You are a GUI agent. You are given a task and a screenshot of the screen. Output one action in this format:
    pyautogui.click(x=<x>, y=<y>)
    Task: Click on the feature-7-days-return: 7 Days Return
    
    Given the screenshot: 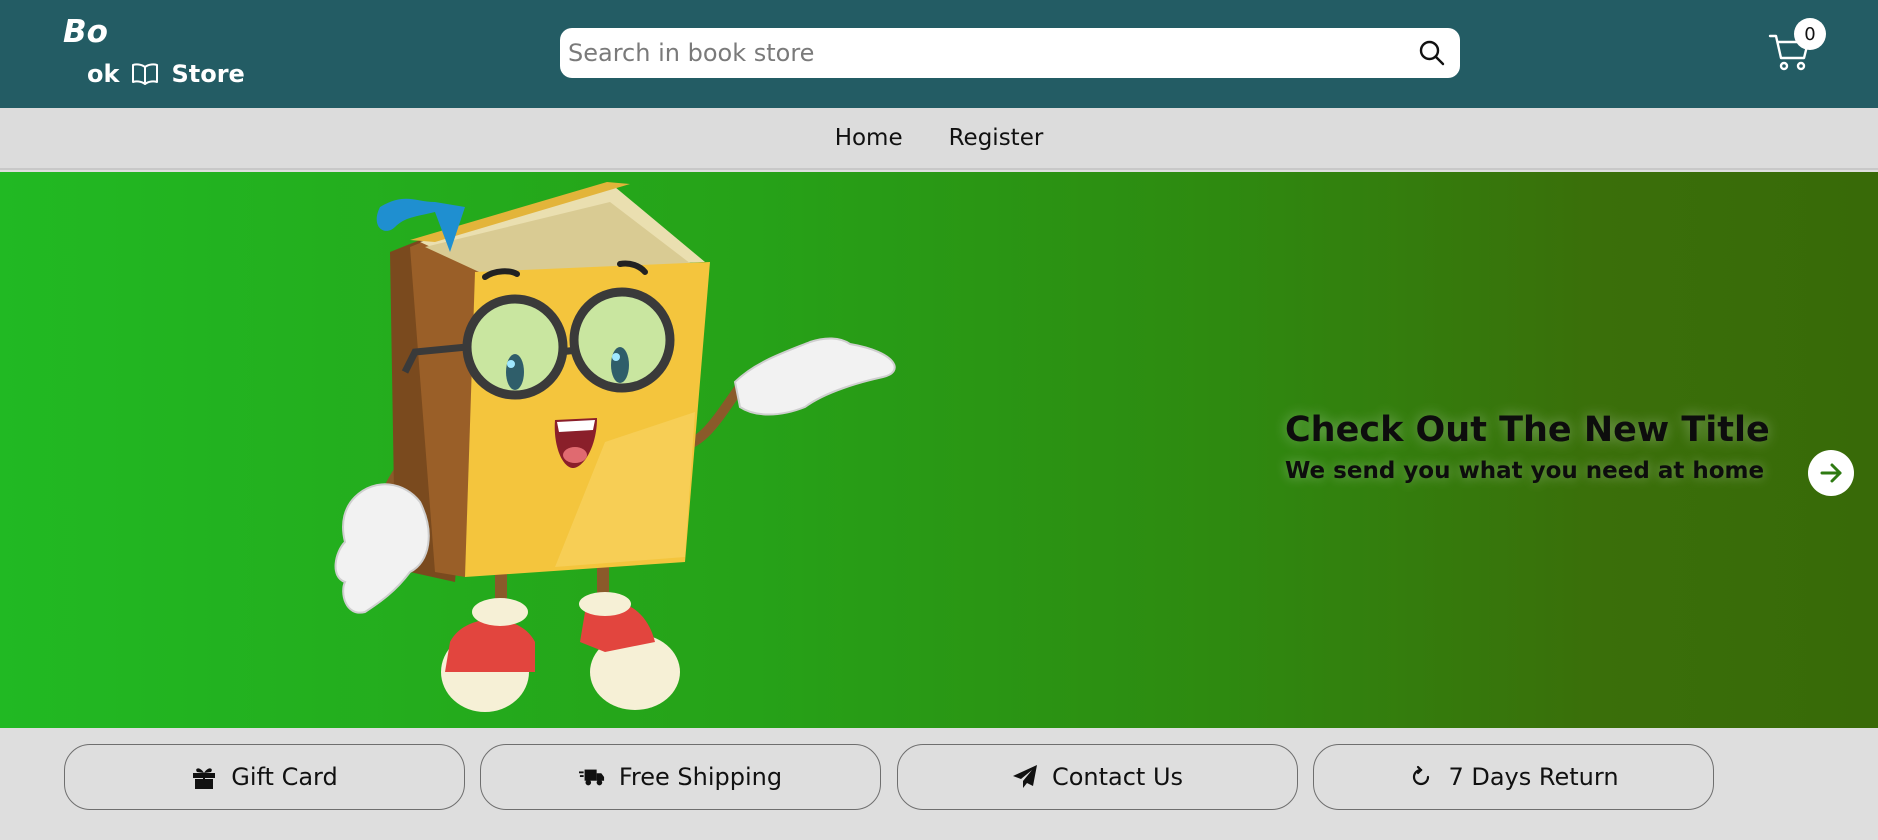 What is the action you would take?
    pyautogui.click(x=1513, y=777)
    